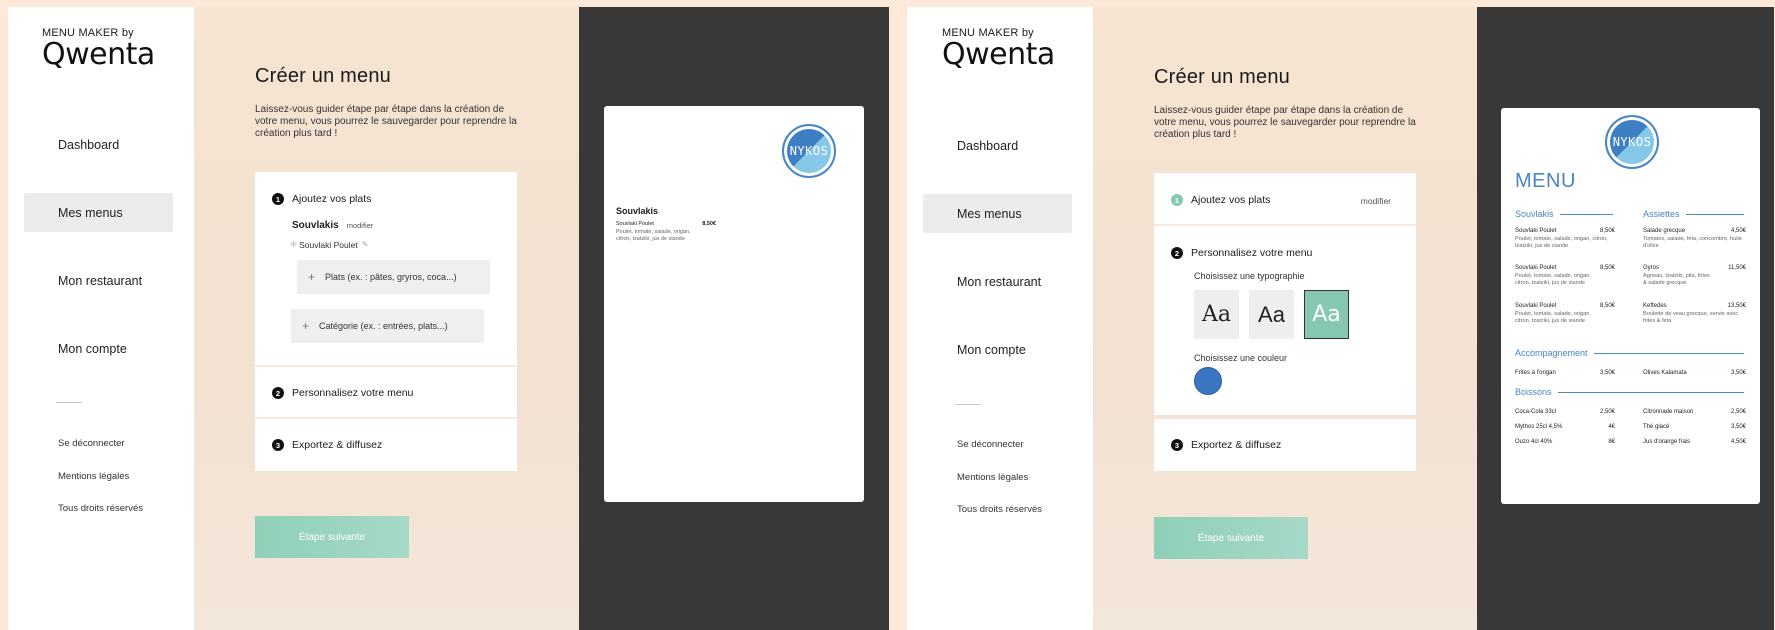 Image resolution: width=1775 pixels, height=630 pixels. What do you see at coordinates (1665, 373) in the screenshot?
I see `item-name: Olives Kalamata` at bounding box center [1665, 373].